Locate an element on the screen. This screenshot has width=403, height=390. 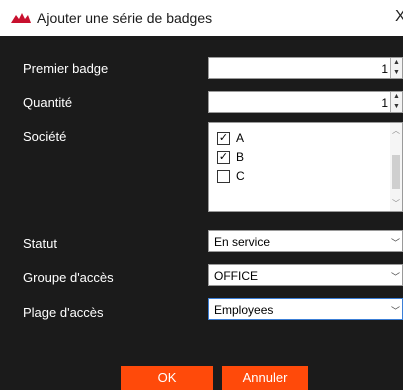
quantity-spinner: ▲ ▼ is located at coordinates (396, 102).